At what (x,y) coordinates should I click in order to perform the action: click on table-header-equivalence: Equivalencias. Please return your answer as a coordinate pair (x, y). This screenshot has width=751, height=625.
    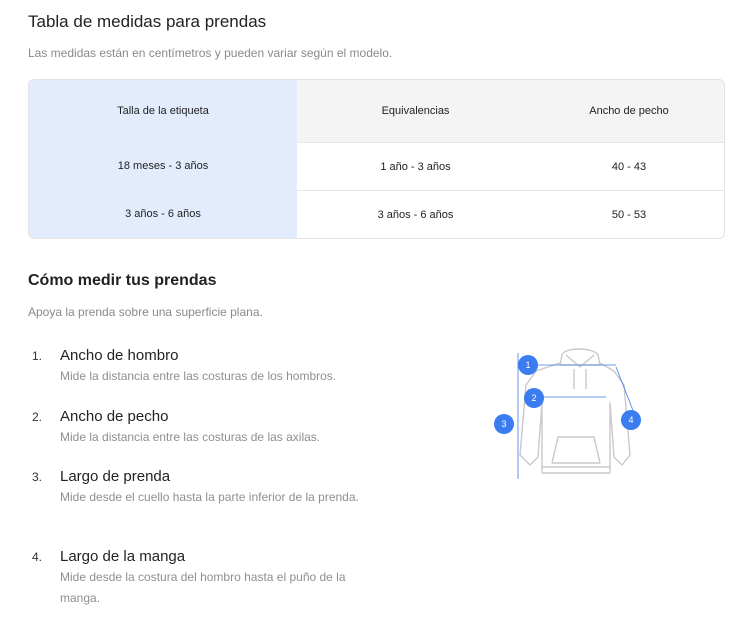
    Looking at the image, I should click on (415, 111).